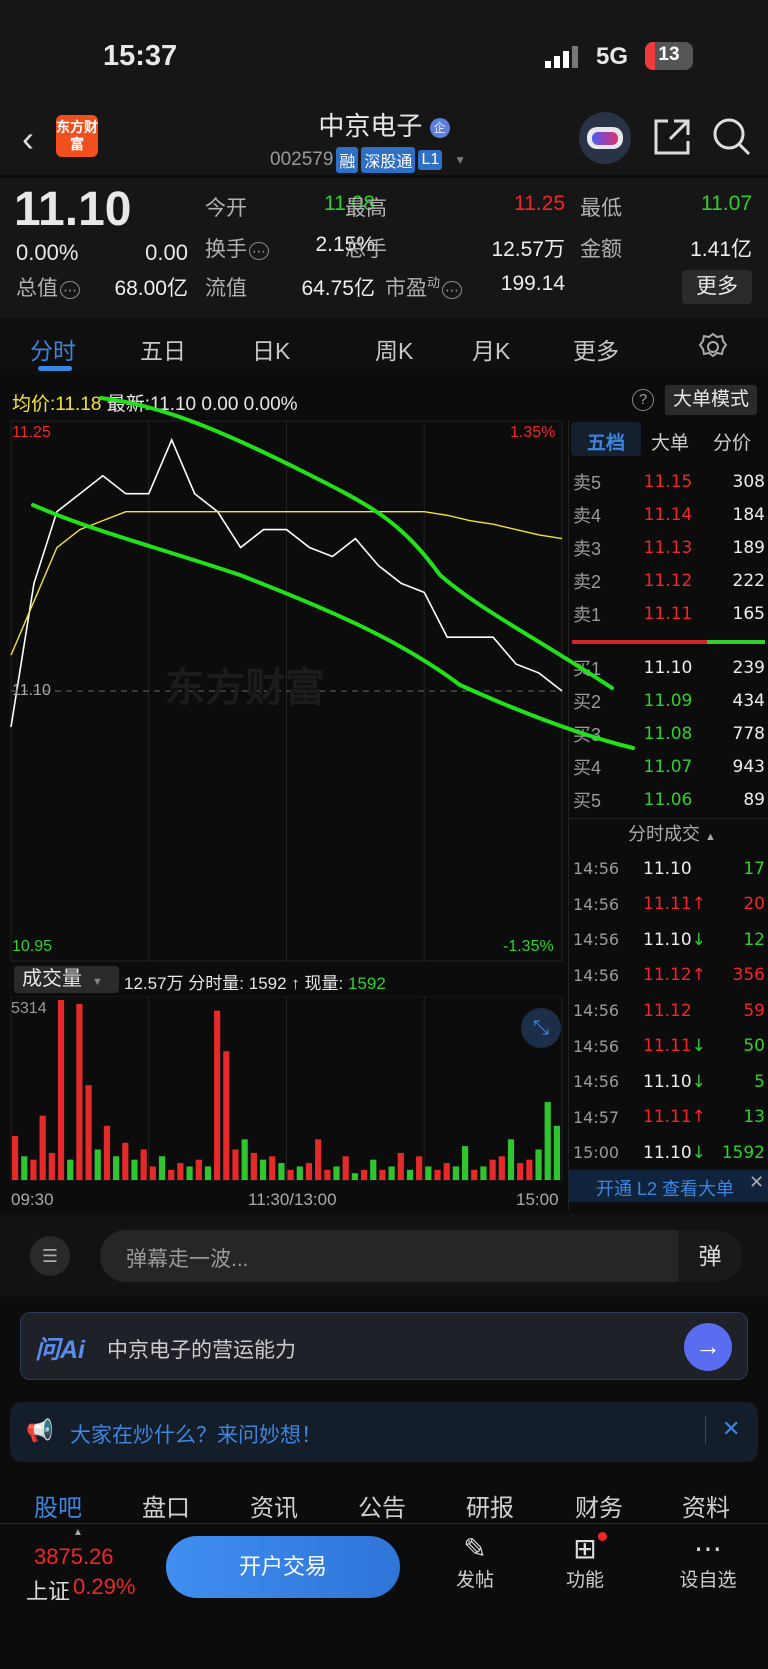 This screenshot has width=768, height=1669. What do you see at coordinates (50, 1256) in the screenshot?
I see `danmaku-settings-icon: ☰` at bounding box center [50, 1256].